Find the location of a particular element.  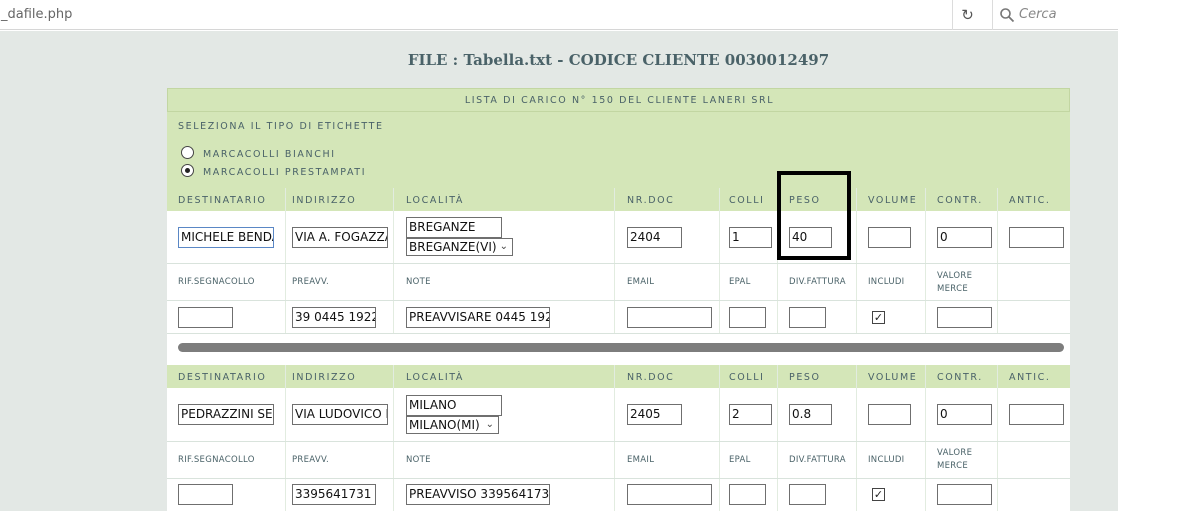

shipment-2-nr-doc-input: 2405 is located at coordinates (654, 414).